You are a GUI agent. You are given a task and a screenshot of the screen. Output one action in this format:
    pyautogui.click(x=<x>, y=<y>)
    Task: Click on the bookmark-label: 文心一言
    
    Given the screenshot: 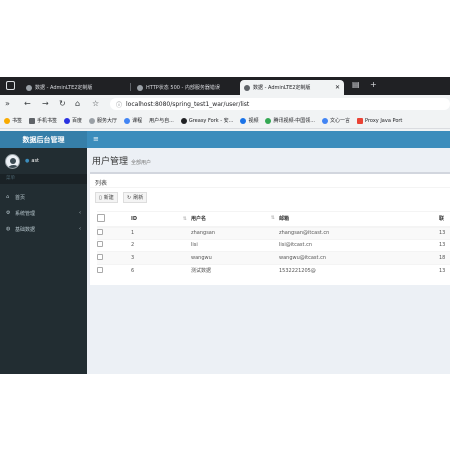 What is the action you would take?
    pyautogui.click(x=340, y=121)
    